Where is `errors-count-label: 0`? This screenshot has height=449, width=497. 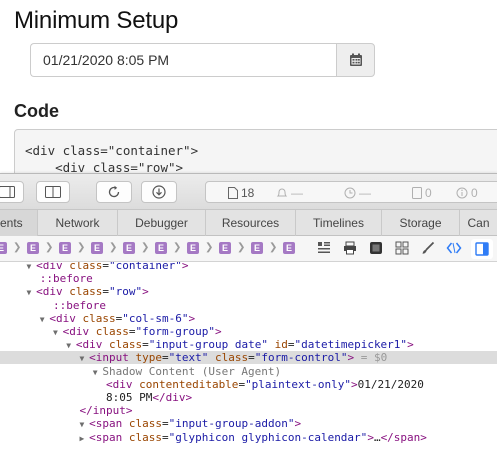
errors-count-label: 0 is located at coordinates (428, 193).